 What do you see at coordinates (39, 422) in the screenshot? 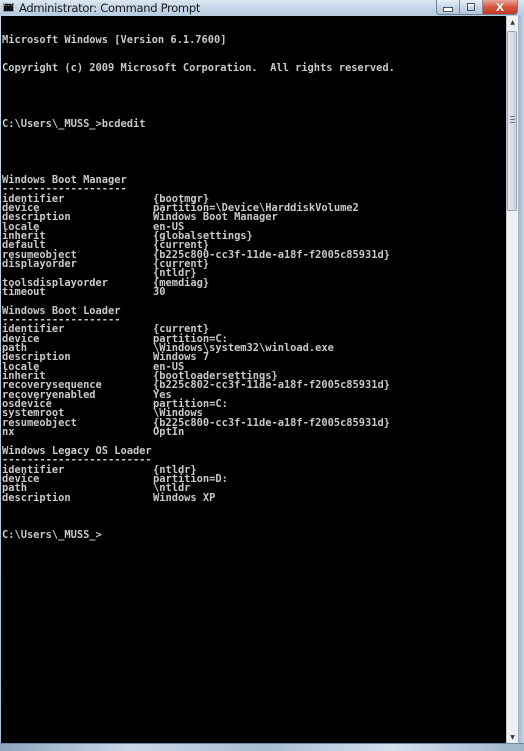
I see `entry-key: resumeobject` at bounding box center [39, 422].